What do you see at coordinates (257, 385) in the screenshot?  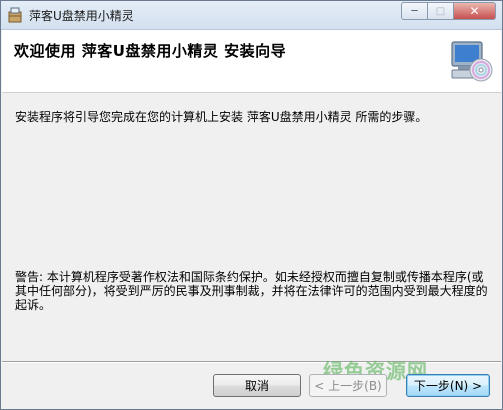 I see `cancel-button: 取消` at bounding box center [257, 385].